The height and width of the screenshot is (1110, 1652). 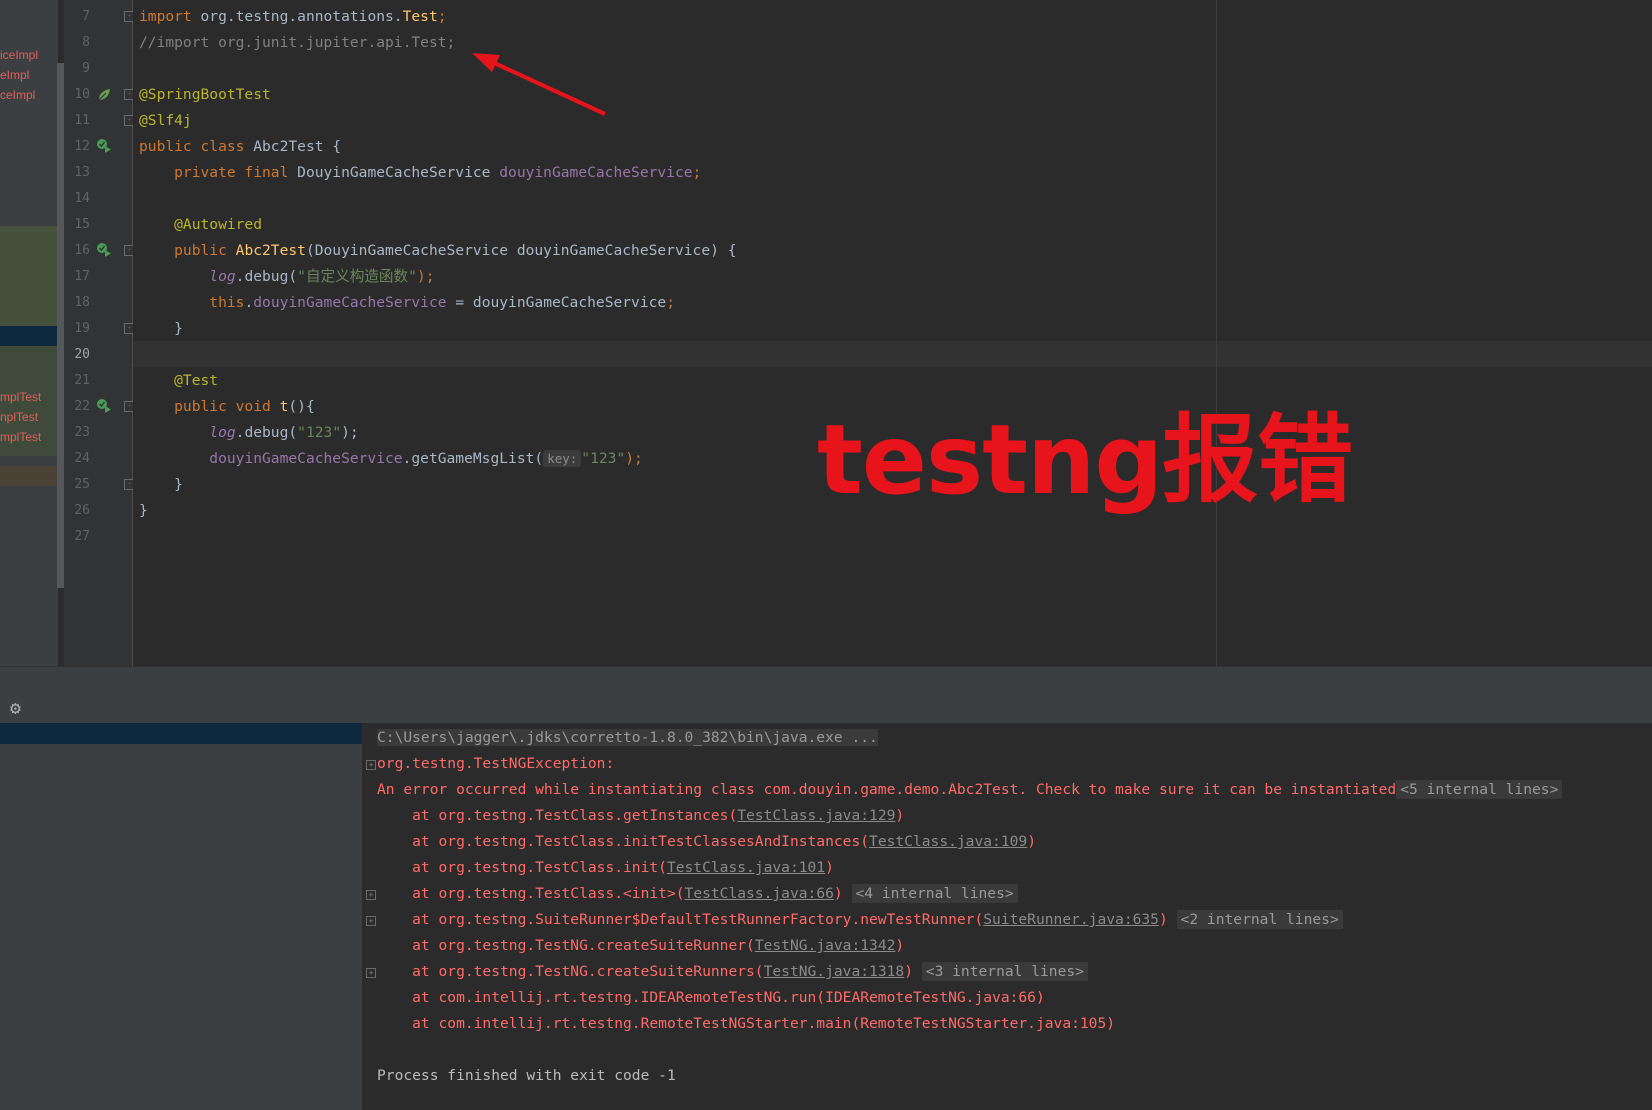 I want to click on source-link: TestNG.java:1342, so click(x=825, y=945).